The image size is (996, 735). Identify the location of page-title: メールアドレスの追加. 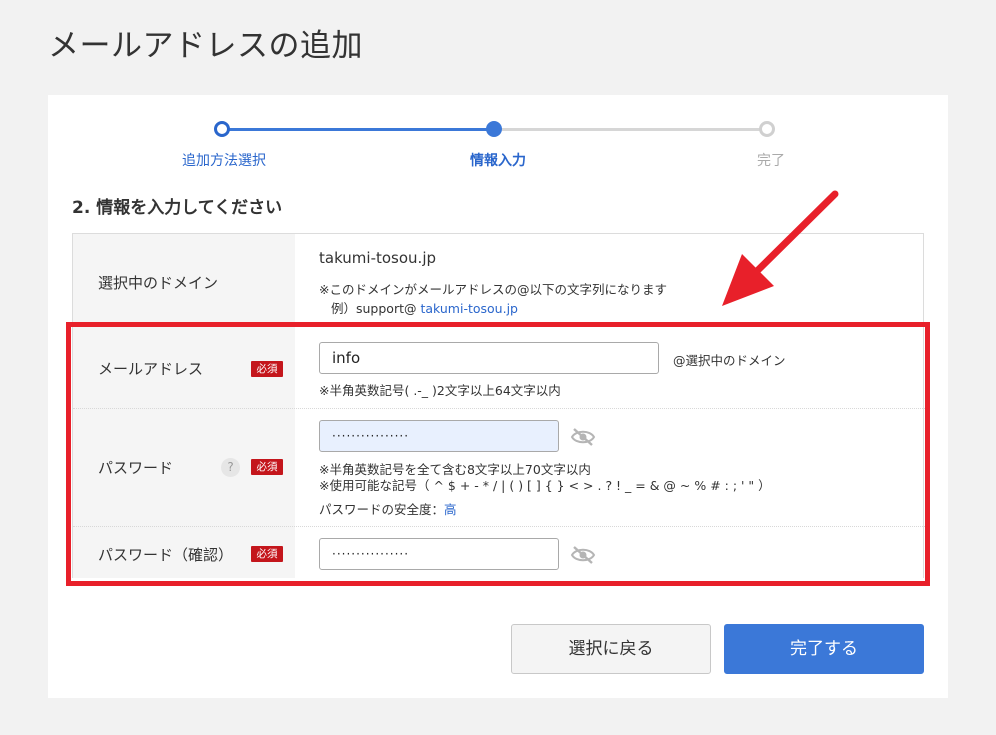
(205, 46).